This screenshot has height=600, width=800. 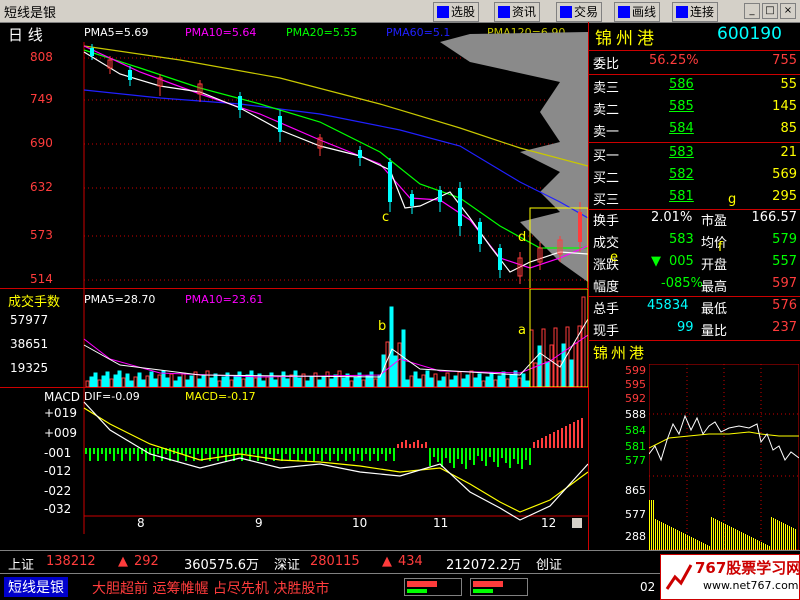 I want to click on annotation-e: e, so click(x=614, y=257).